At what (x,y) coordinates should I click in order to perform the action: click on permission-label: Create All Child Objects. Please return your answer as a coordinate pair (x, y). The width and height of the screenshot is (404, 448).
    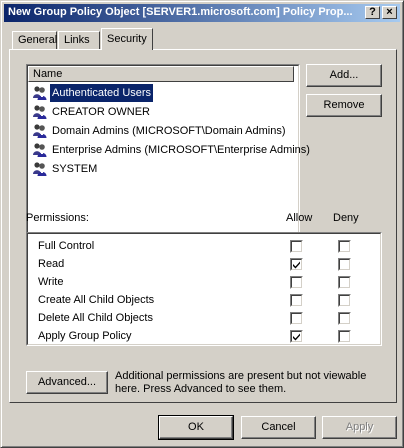
    Looking at the image, I should click on (96, 300).